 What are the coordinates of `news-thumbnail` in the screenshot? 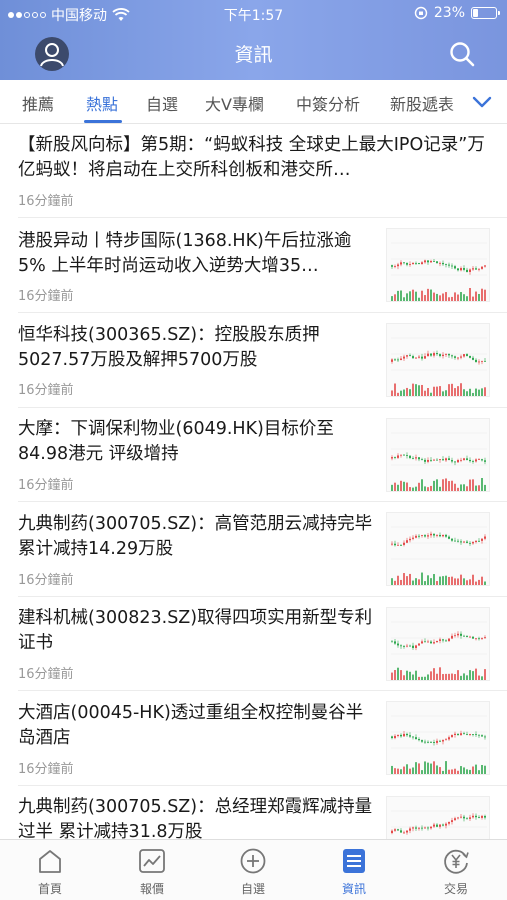 It's located at (438, 817).